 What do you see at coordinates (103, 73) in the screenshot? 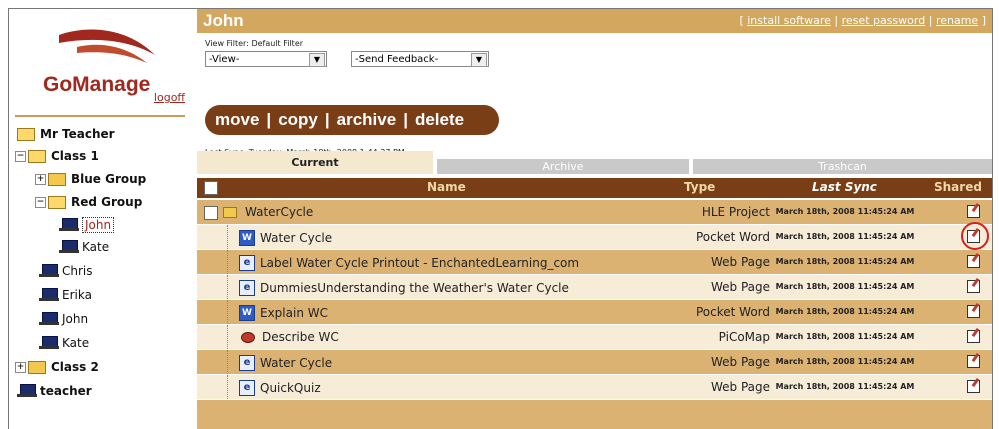
I see `logo: GoManage` at bounding box center [103, 73].